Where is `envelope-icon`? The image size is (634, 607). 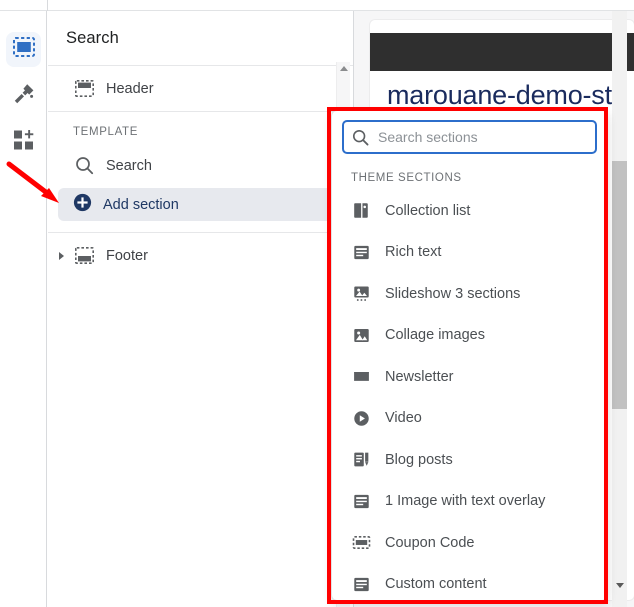 envelope-icon is located at coordinates (361, 377).